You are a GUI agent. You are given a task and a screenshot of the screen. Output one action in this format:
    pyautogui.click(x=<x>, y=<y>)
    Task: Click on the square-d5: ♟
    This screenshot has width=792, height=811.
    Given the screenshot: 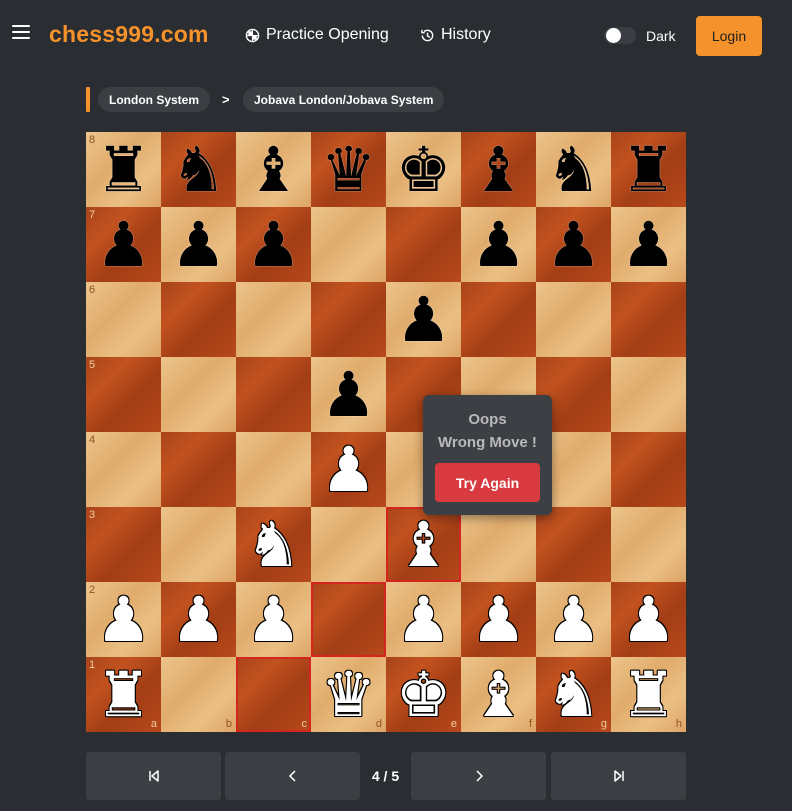 What is the action you would take?
    pyautogui.click(x=348, y=394)
    